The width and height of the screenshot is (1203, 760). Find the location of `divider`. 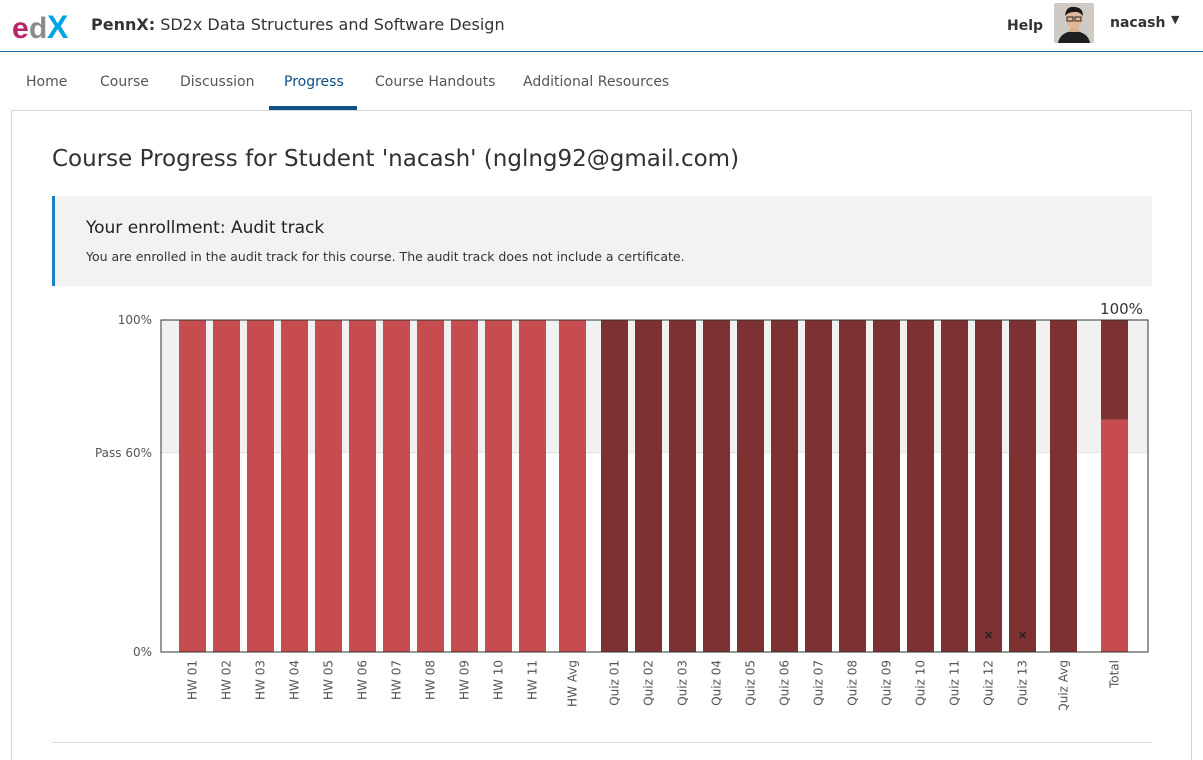

divider is located at coordinates (602, 742).